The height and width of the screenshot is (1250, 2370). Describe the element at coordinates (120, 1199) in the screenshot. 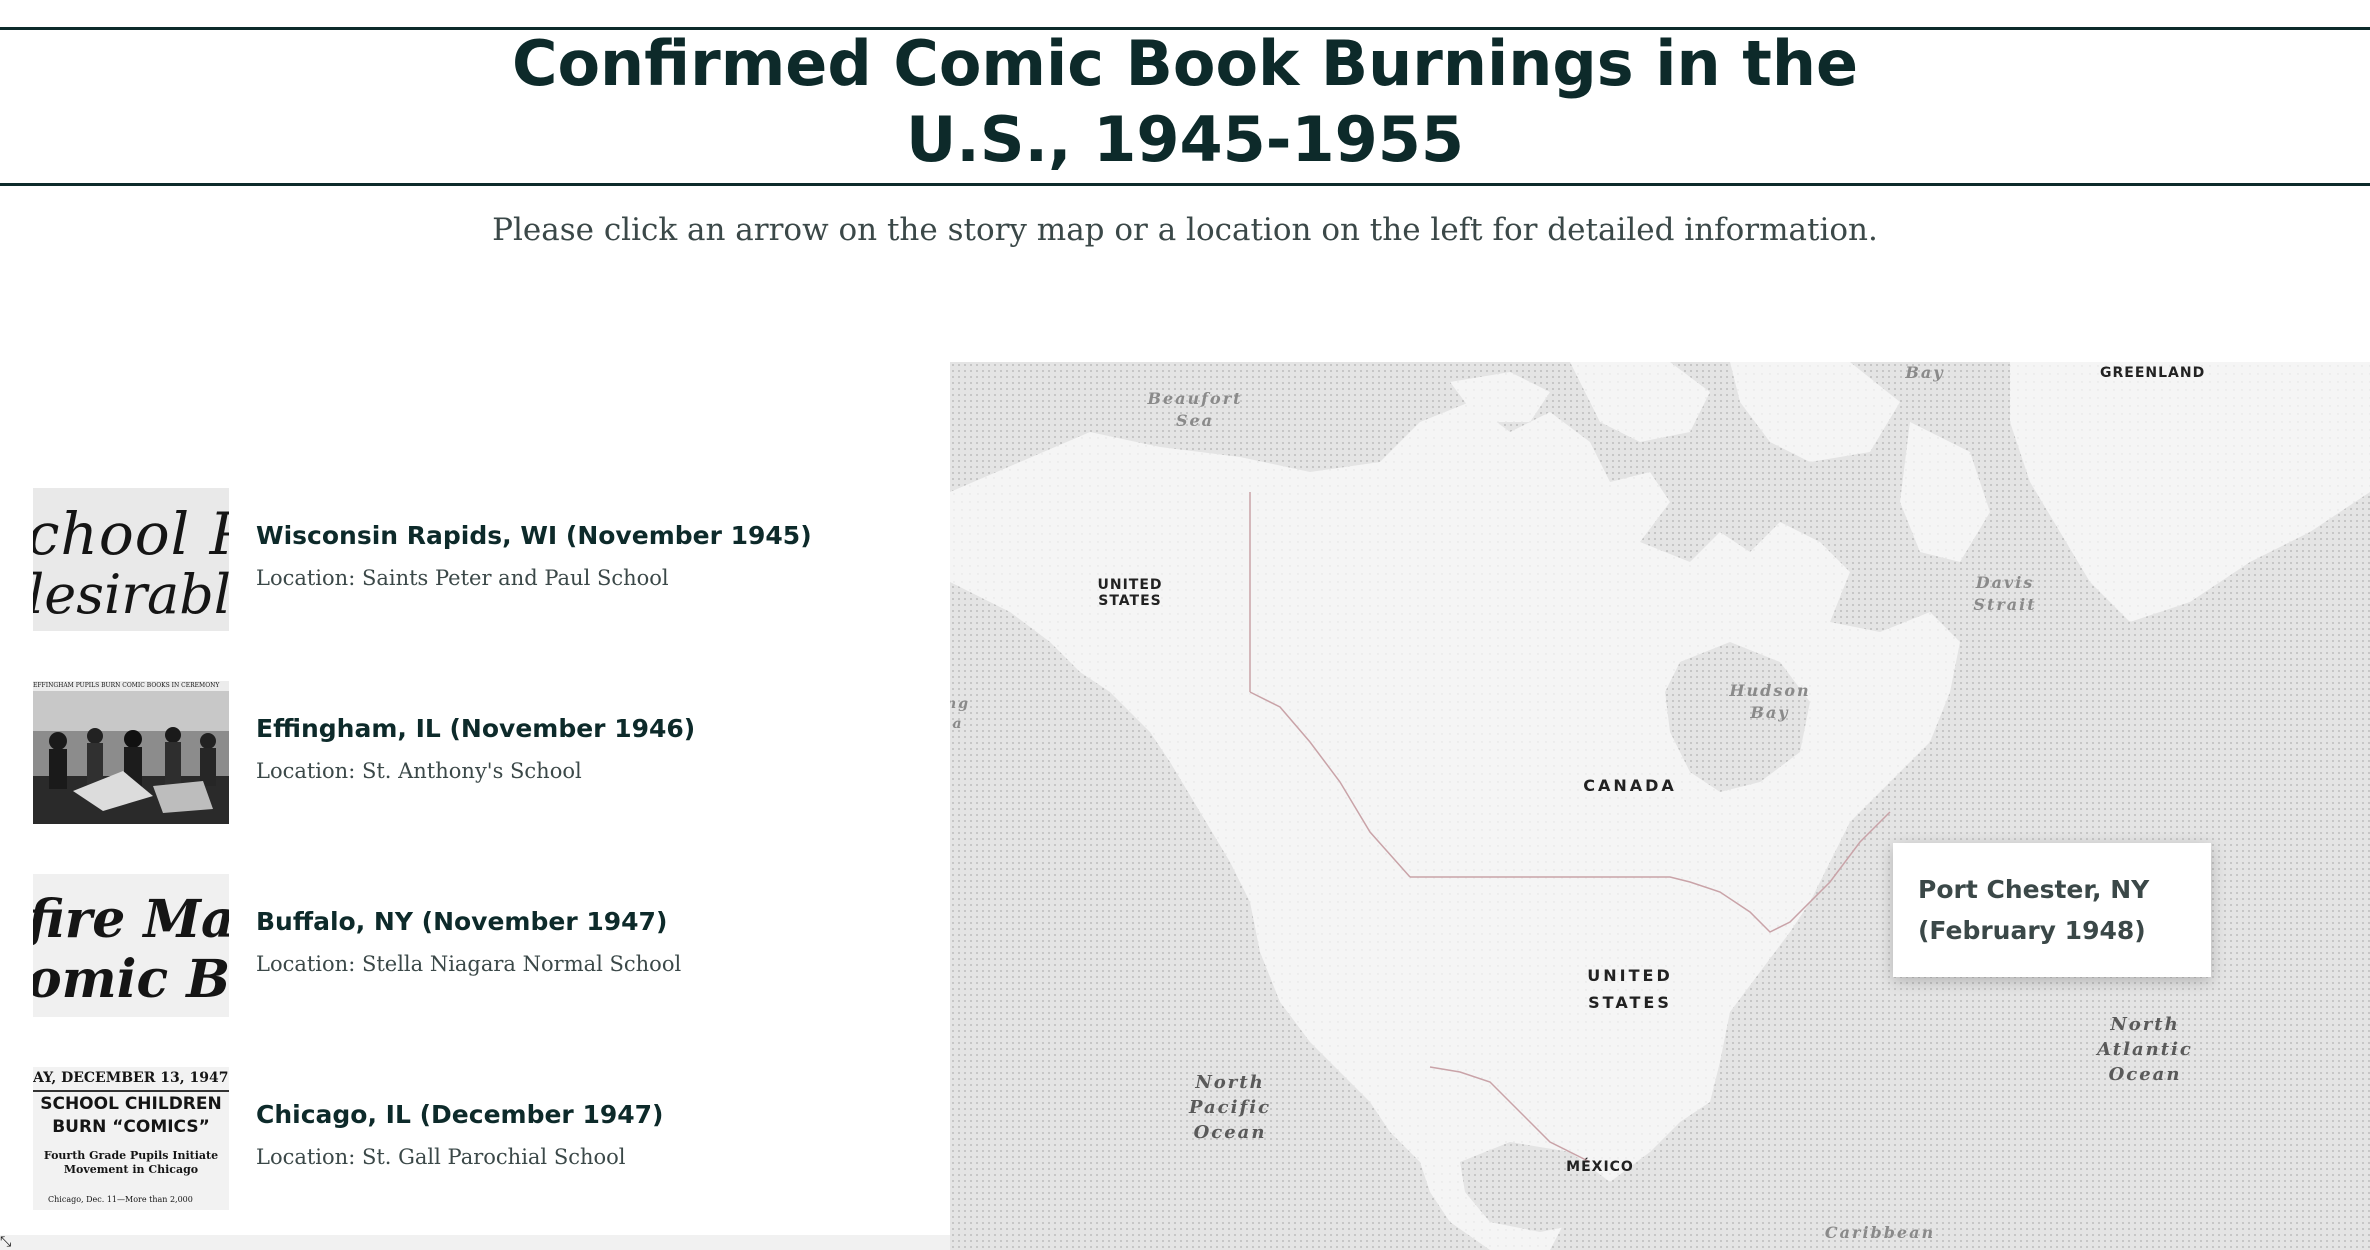

I see `thumbnail-text: Chicago, Dec. 11—More than 2,000` at that location.